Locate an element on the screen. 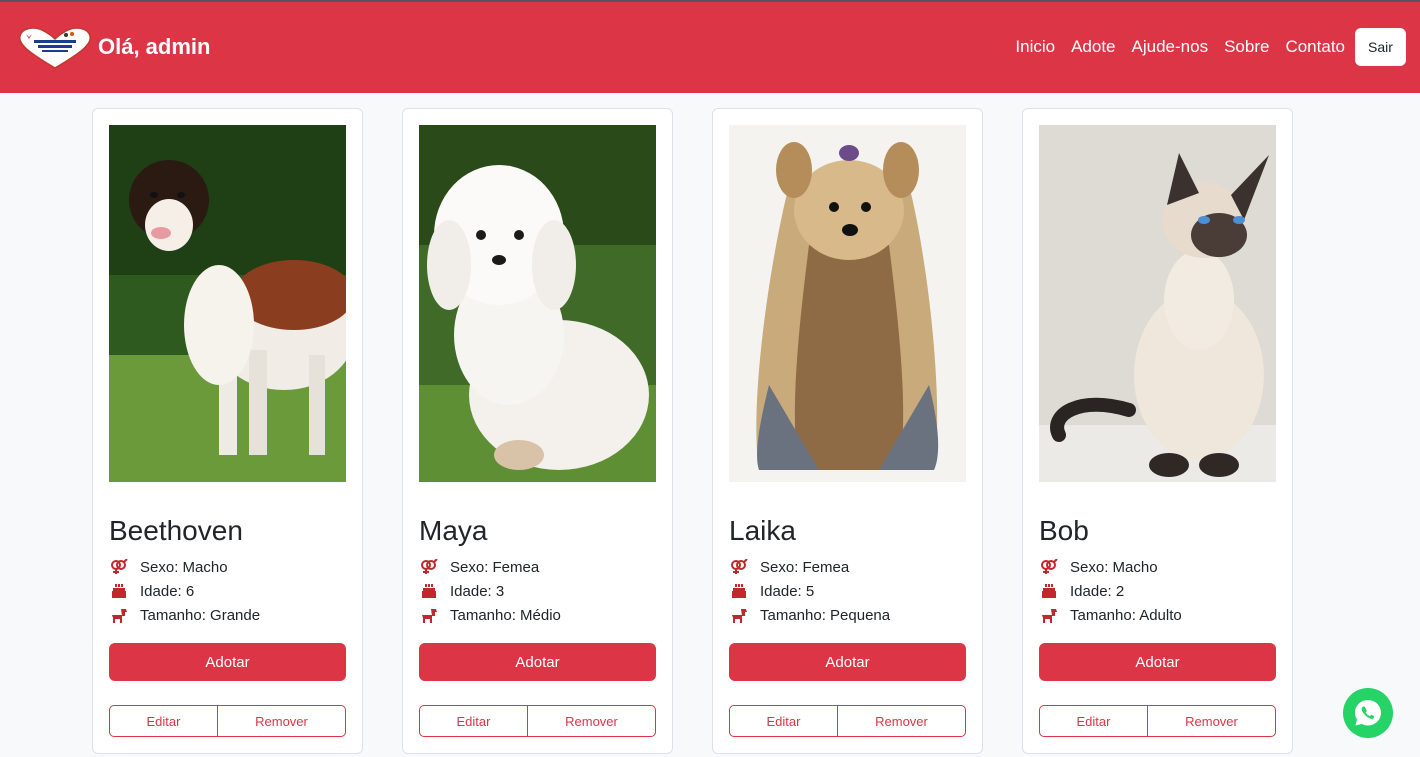  pet-age-label: Idade: 6 is located at coordinates (167, 591).